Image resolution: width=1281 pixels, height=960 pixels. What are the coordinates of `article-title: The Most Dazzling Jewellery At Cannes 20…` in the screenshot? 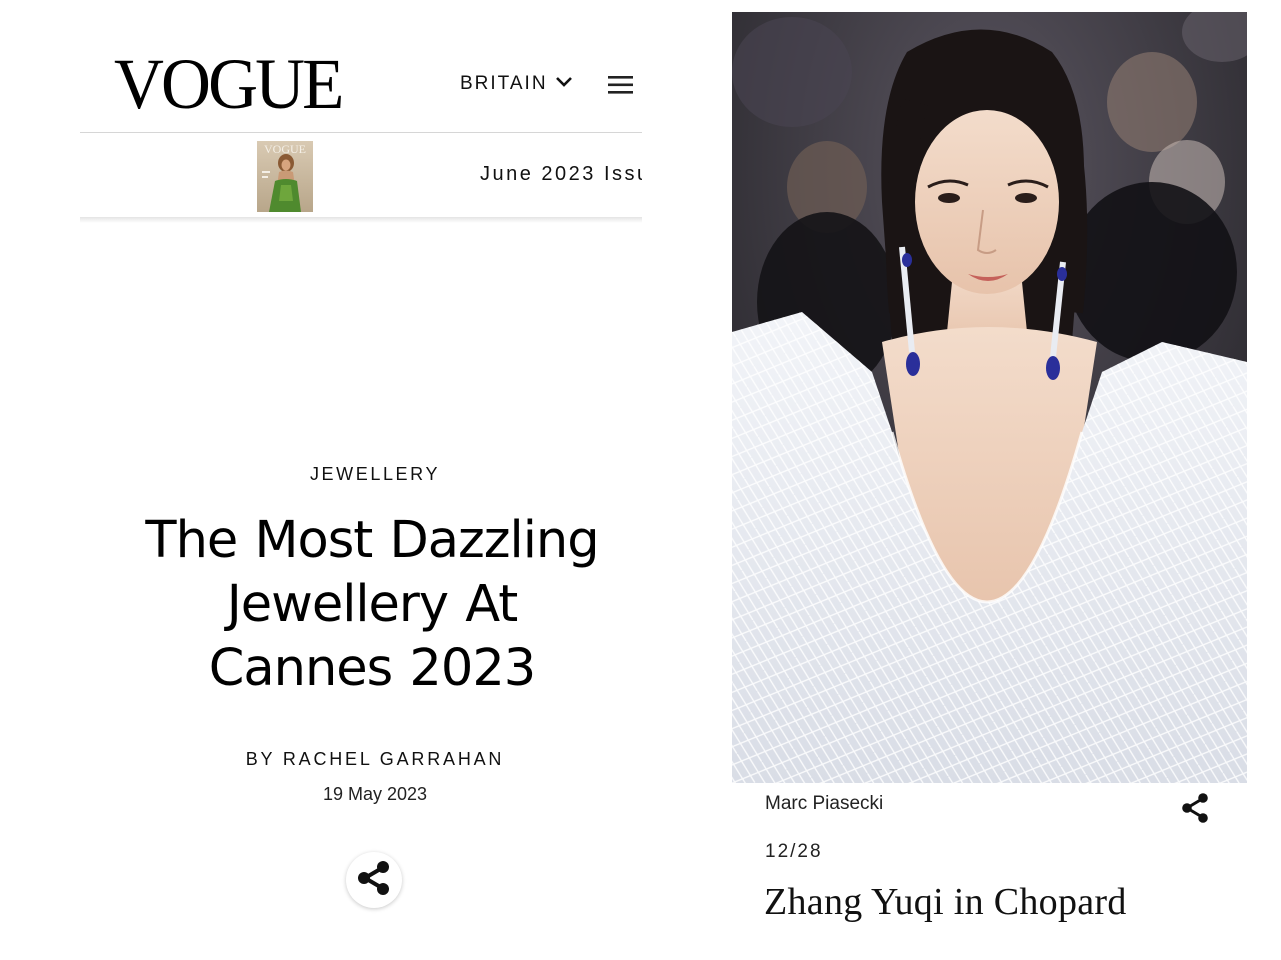 It's located at (372, 605).